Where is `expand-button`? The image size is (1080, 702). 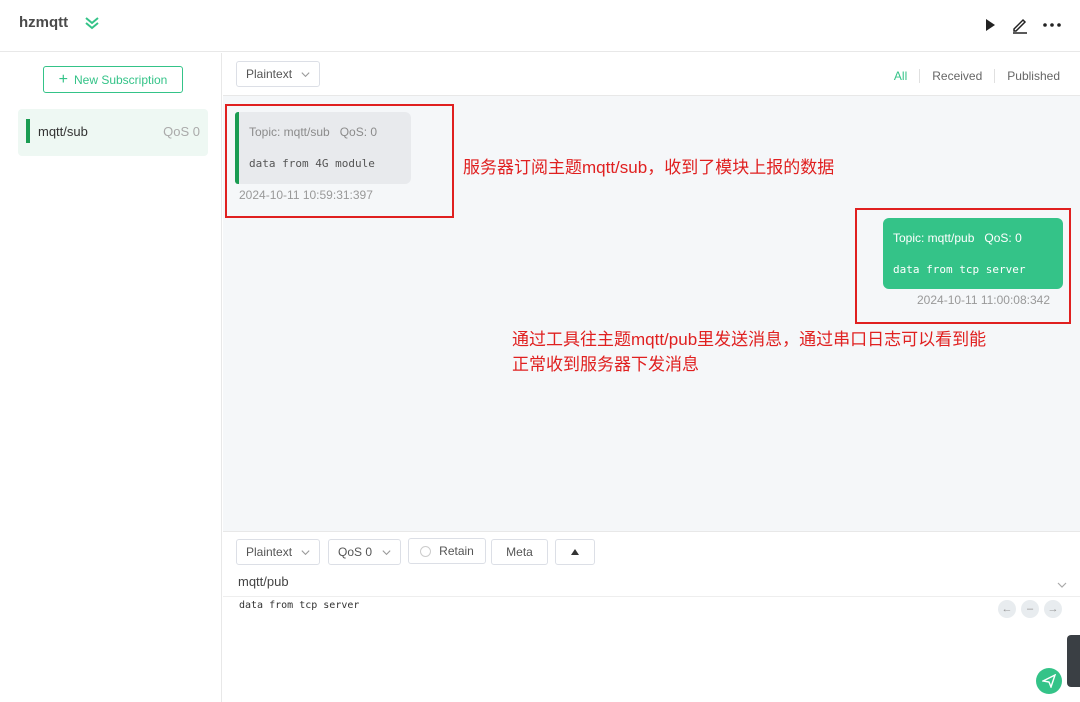 expand-button is located at coordinates (575, 552).